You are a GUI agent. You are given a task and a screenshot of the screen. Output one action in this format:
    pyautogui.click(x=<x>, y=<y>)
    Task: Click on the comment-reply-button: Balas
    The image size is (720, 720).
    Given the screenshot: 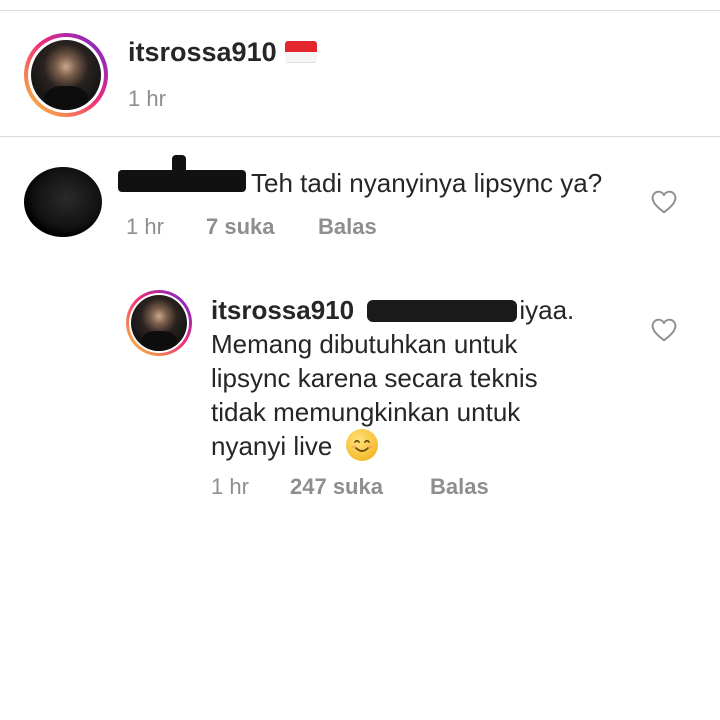 What is the action you would take?
    pyautogui.click(x=347, y=227)
    